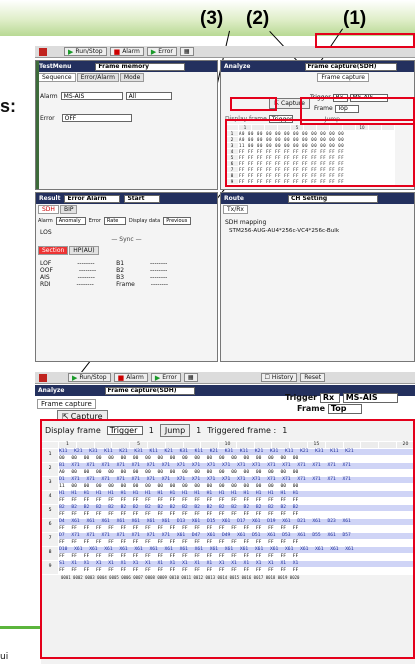 The width and height of the screenshot is (415, 670). I want to click on status-item: B2 --------, so click(142, 270).